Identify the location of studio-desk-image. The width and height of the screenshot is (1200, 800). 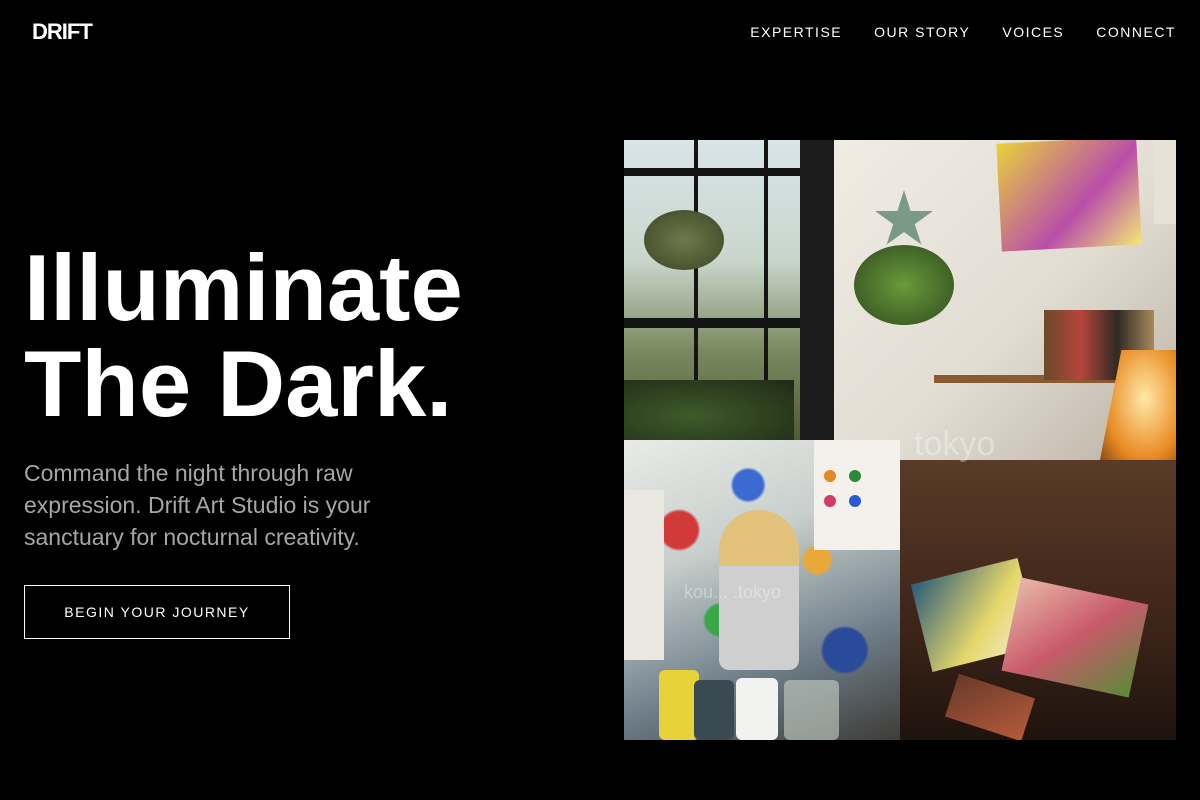
(1038, 600).